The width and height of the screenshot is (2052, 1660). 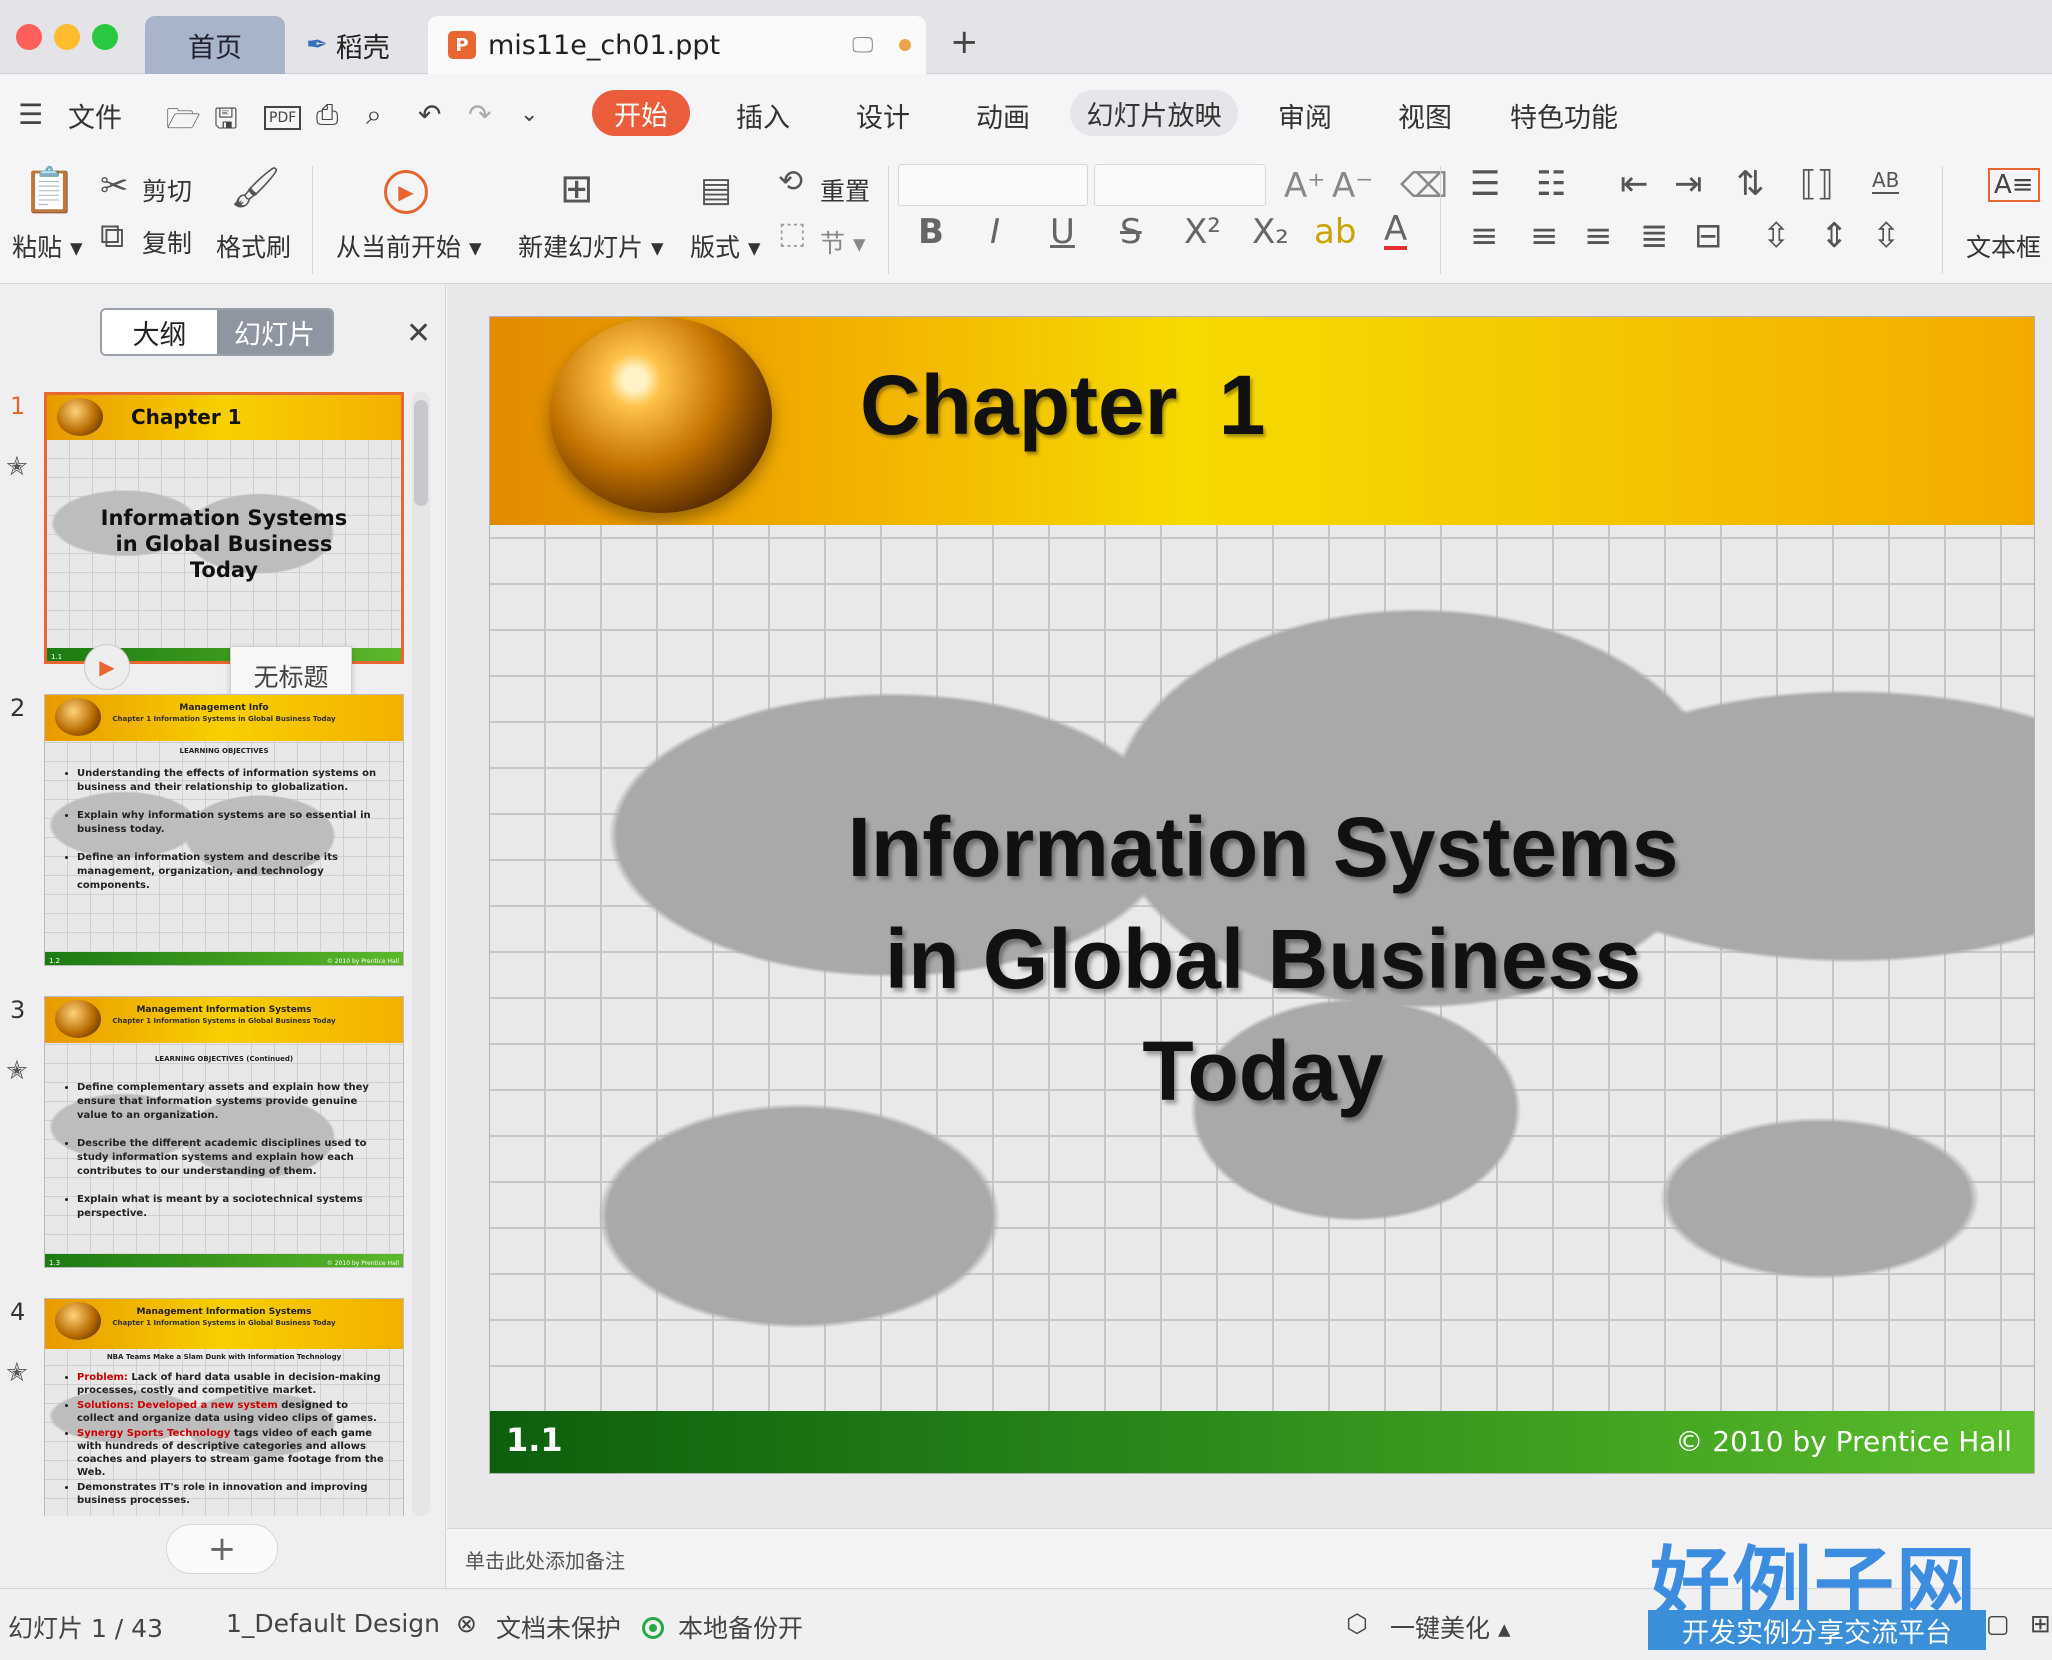 What do you see at coordinates (591, 246) in the screenshot?
I see `new-slide-button: 新建幻灯片 ▾` at bounding box center [591, 246].